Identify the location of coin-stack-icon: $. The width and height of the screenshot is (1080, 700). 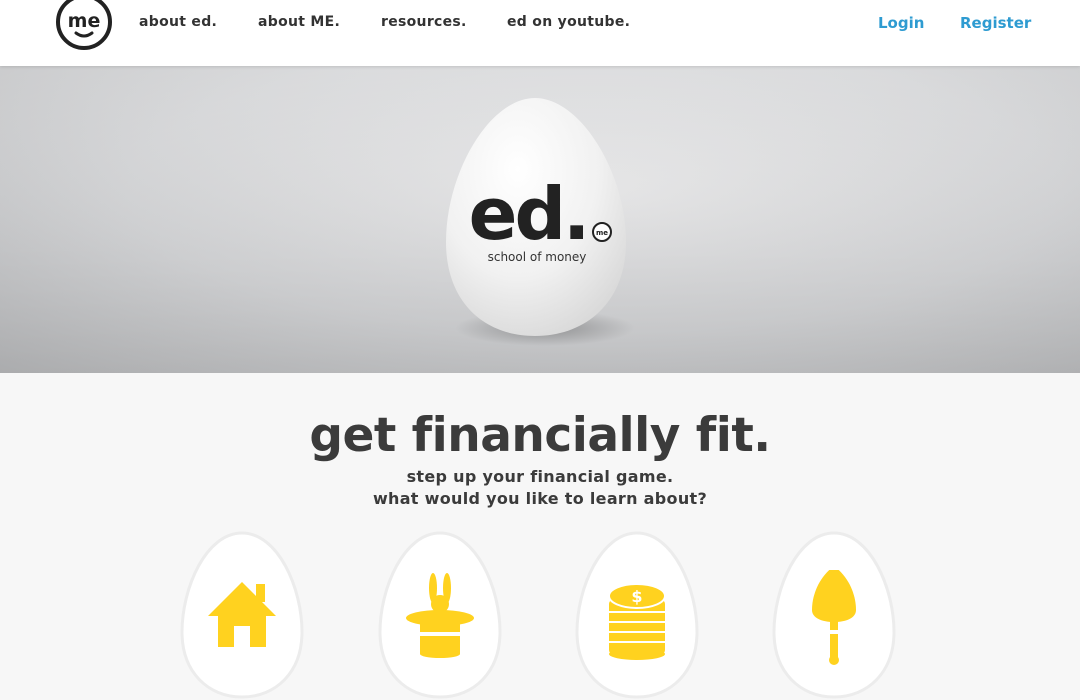
(637, 621).